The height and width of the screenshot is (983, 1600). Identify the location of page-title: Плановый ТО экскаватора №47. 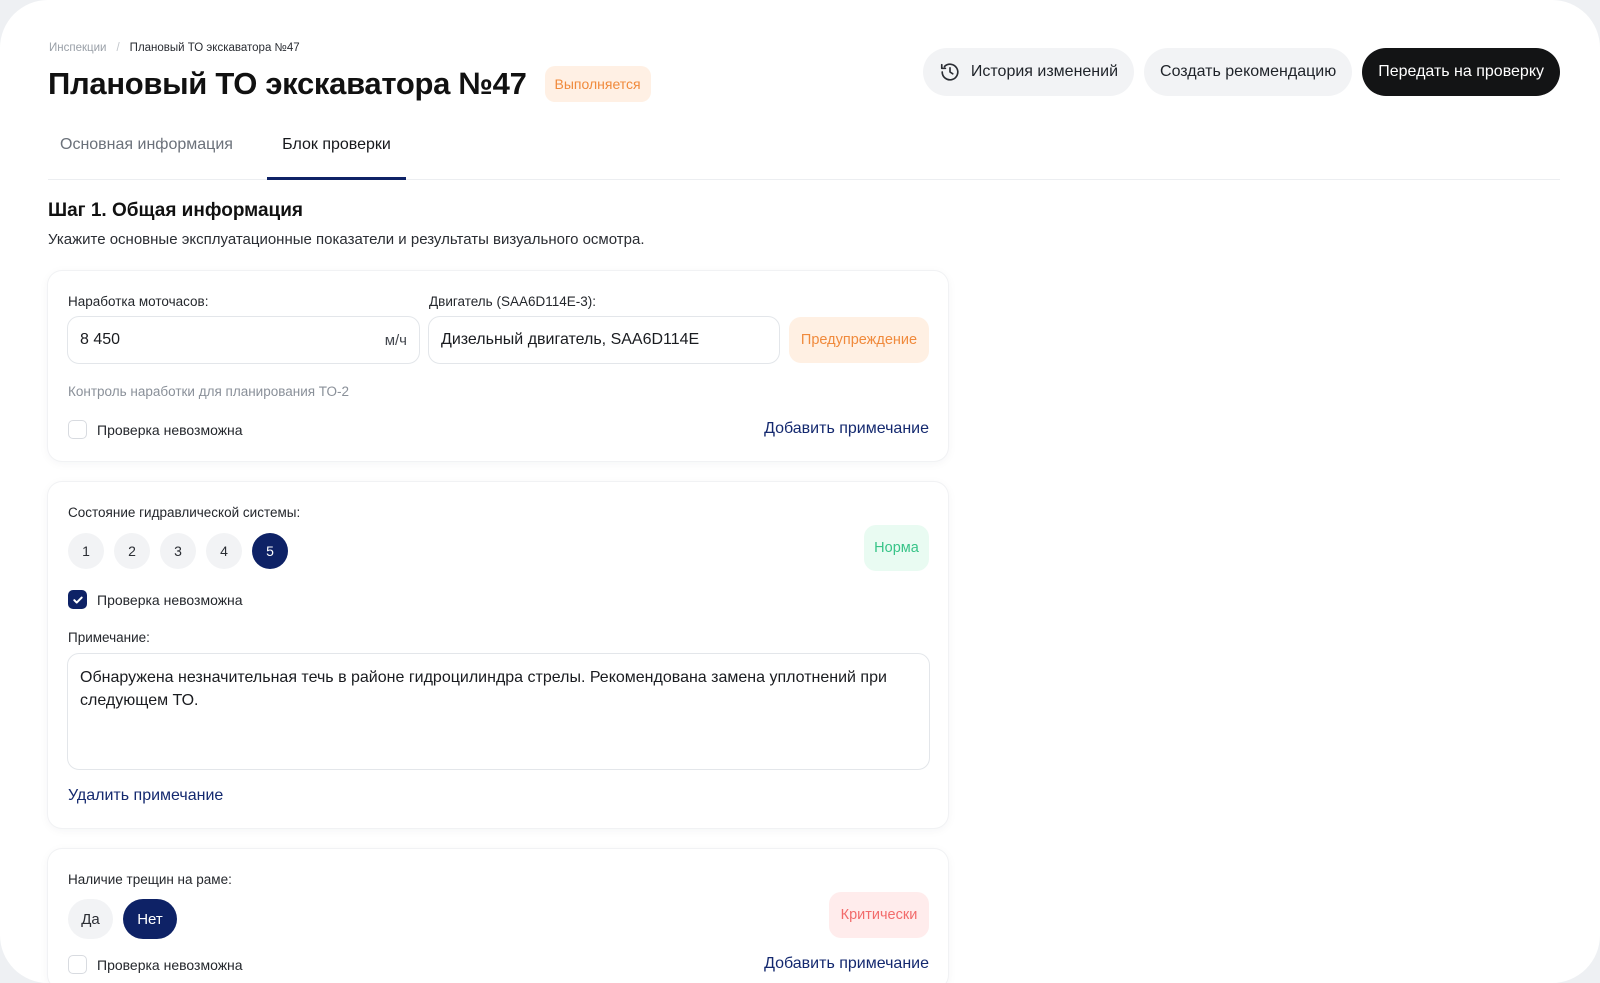
(287, 83).